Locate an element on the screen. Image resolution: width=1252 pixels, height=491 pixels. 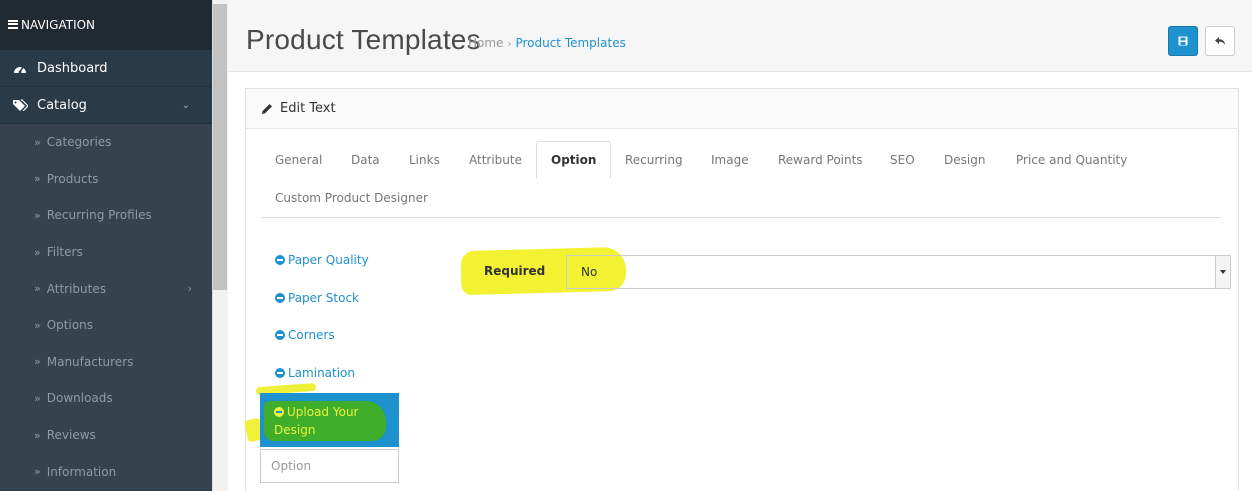
tab-attribute: Attribute is located at coordinates (495, 160).